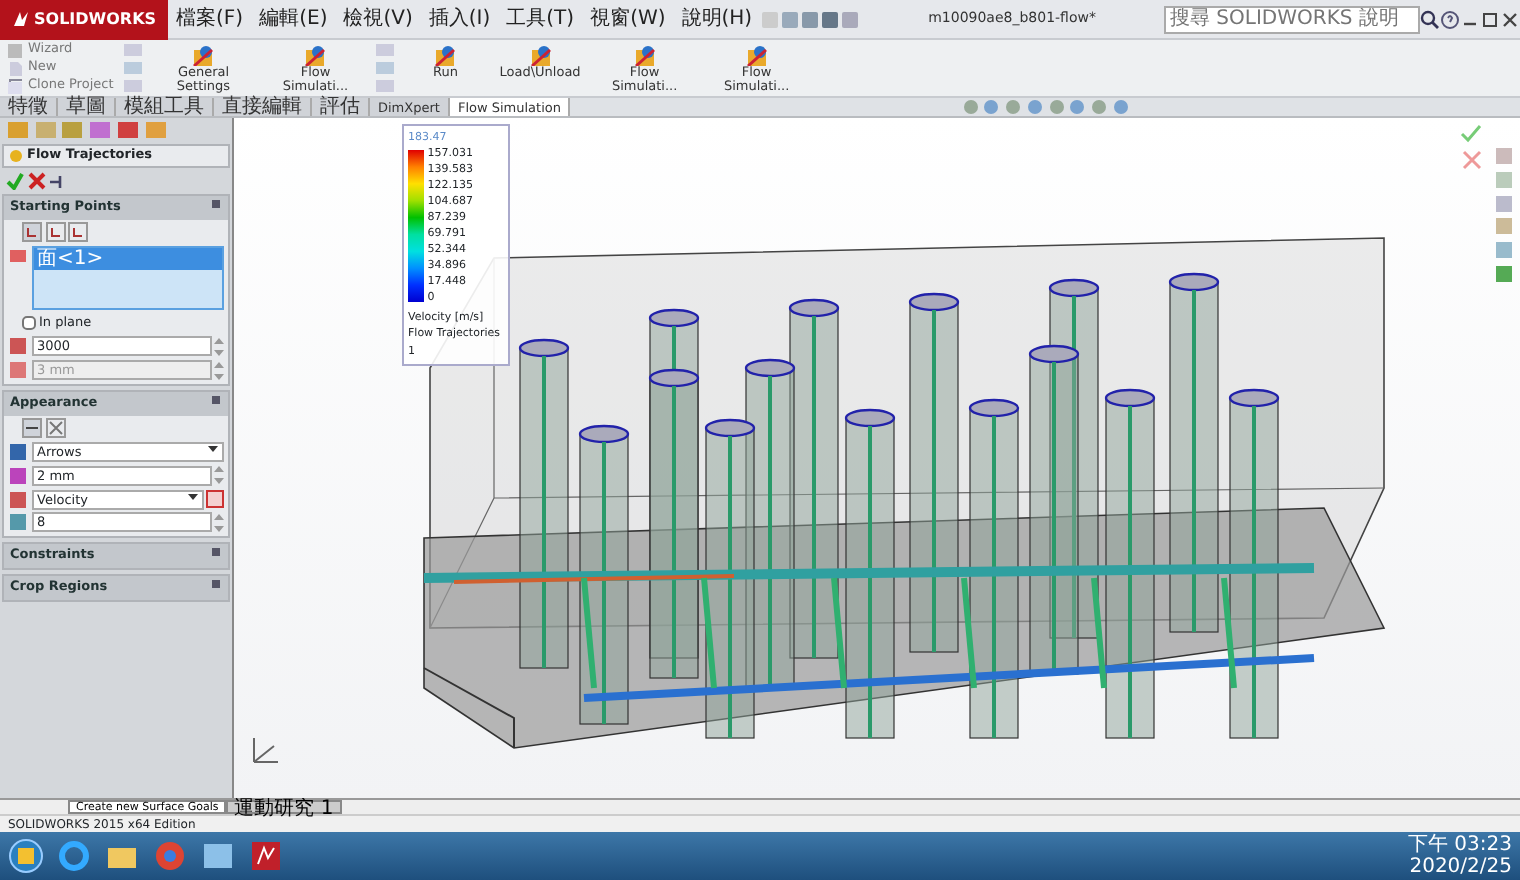 This screenshot has width=1520, height=880. Describe the element at coordinates (31, 428) in the screenshot. I see `arrows-style-icon` at that location.